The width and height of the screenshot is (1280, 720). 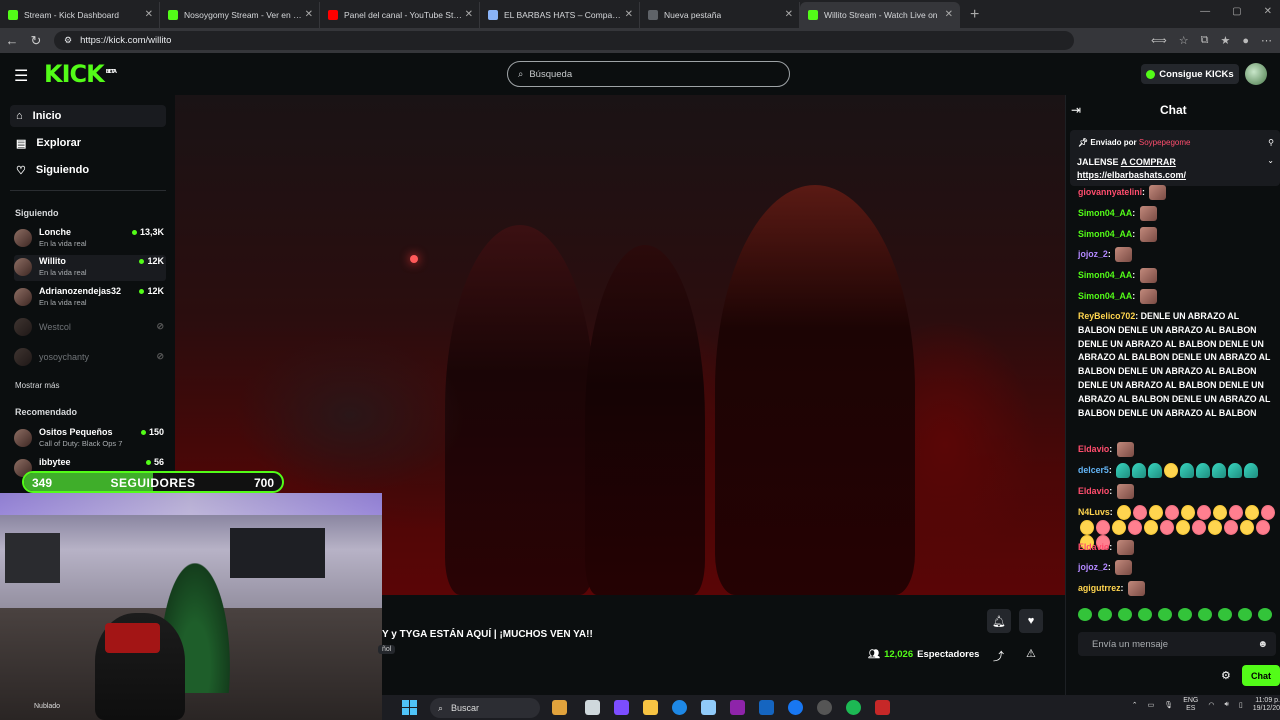 What do you see at coordinates (1271, 142) in the screenshot?
I see `unpin-icon: ⚲` at bounding box center [1271, 142].